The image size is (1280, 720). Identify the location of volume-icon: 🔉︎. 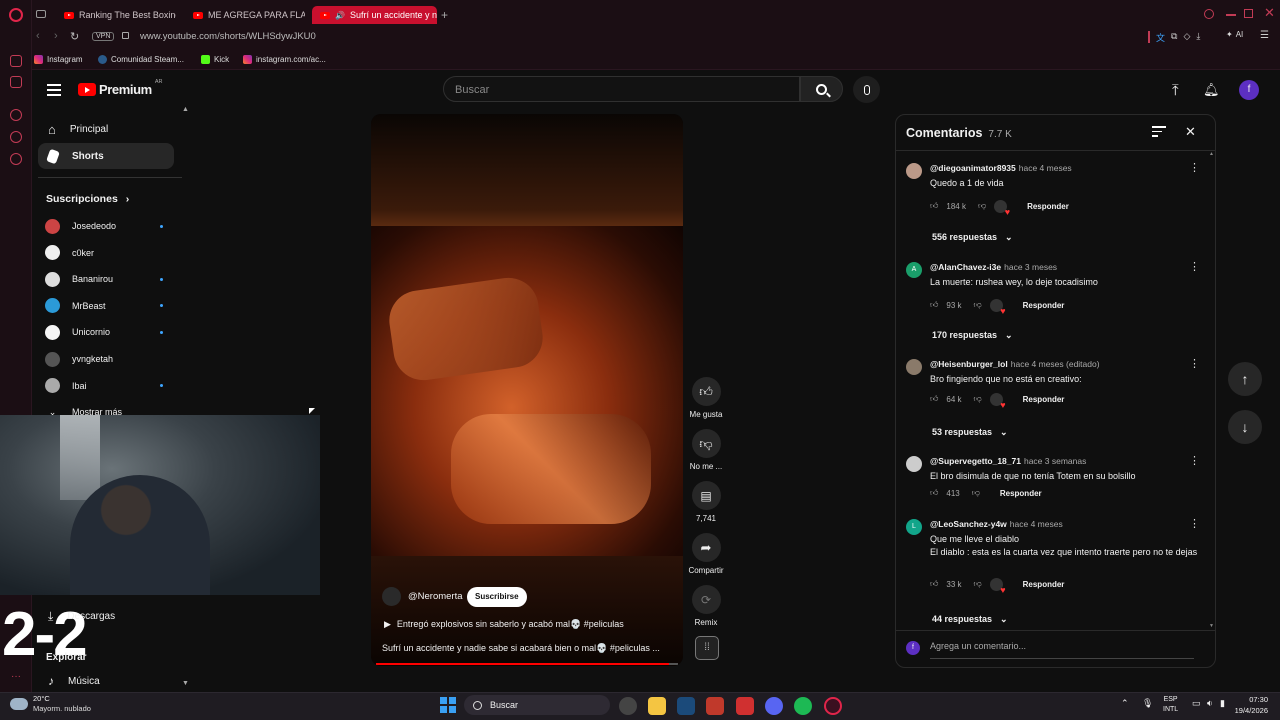
(1210, 703).